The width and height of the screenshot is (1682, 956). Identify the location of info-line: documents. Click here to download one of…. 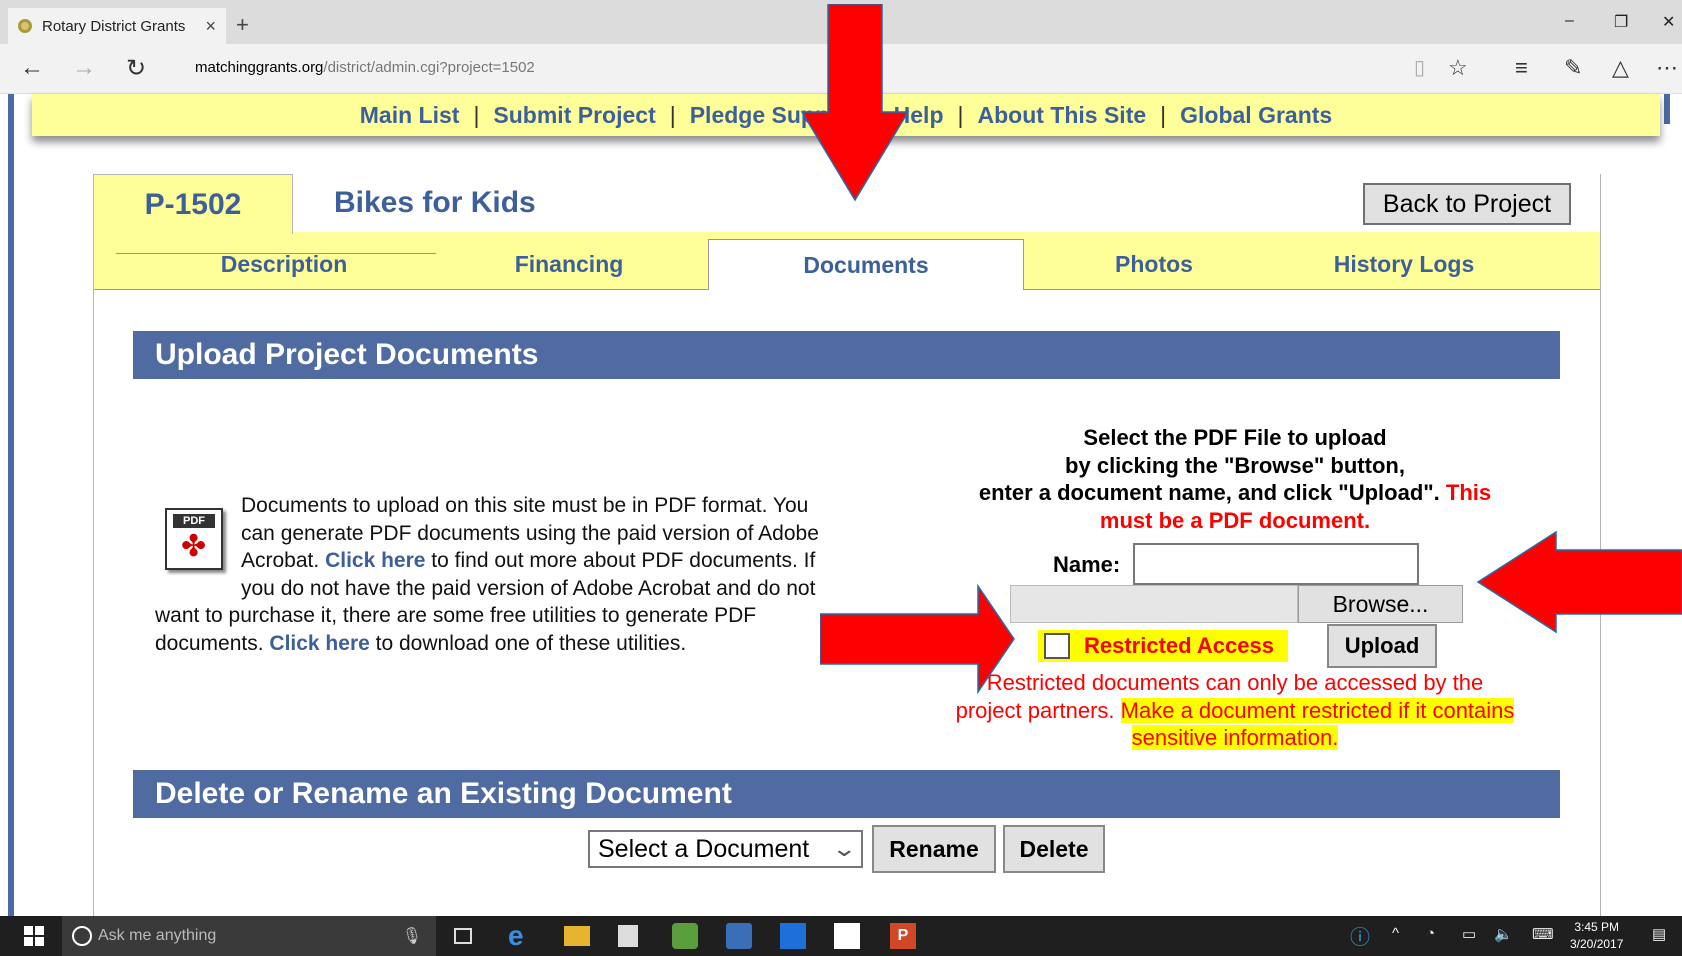
(535, 644).